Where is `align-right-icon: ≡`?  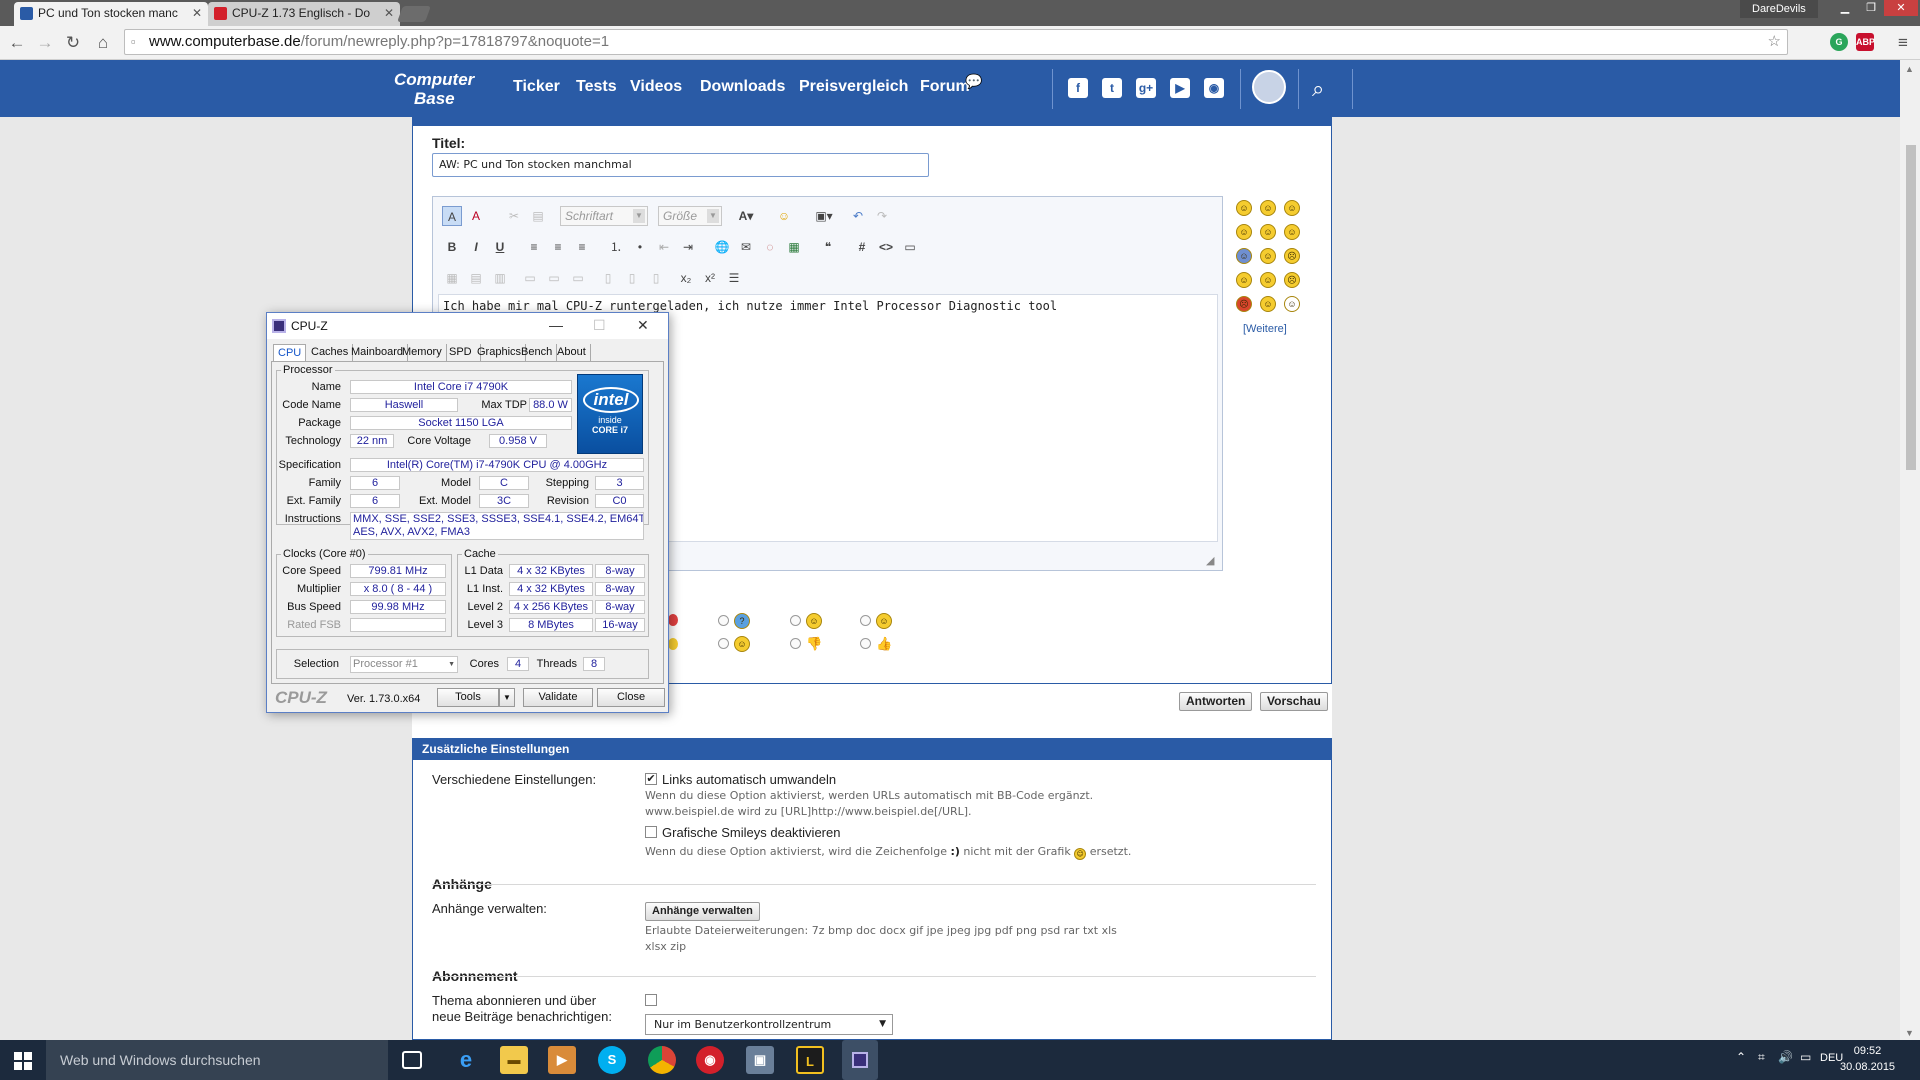
align-right-icon: ≡ is located at coordinates (582, 247).